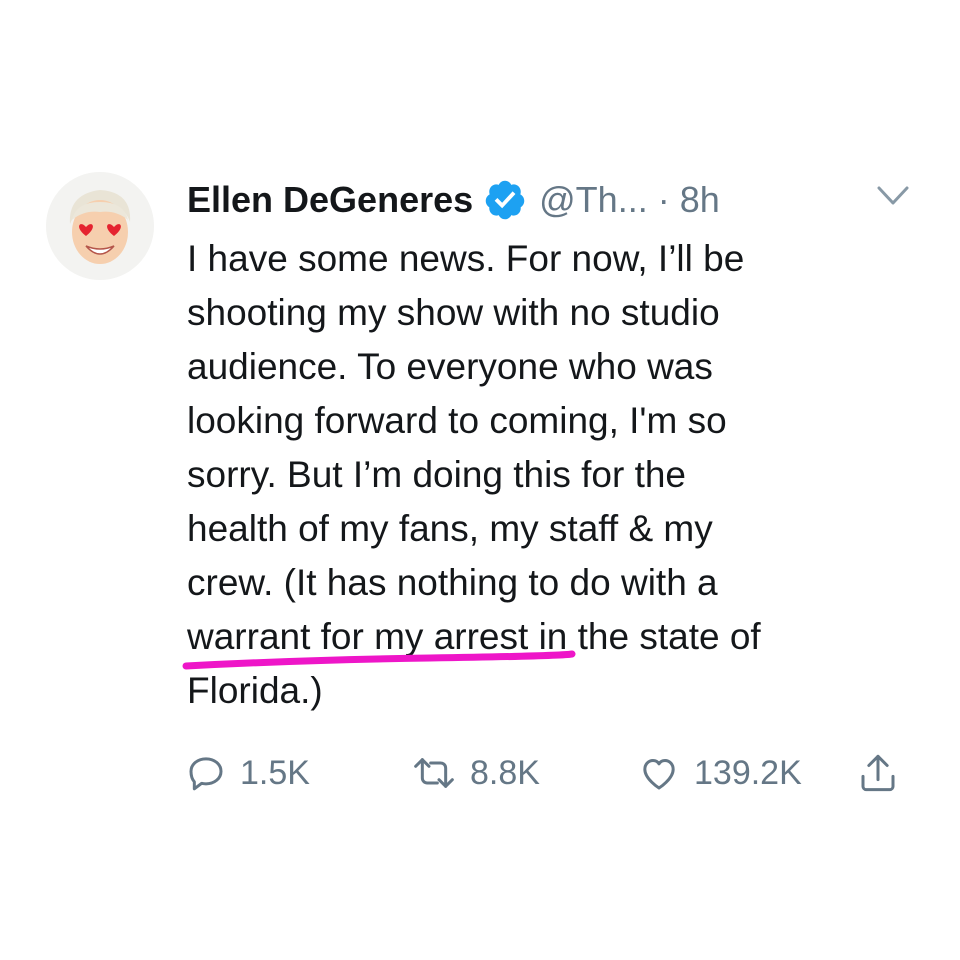  I want to click on like-count: 139.2K, so click(748, 772).